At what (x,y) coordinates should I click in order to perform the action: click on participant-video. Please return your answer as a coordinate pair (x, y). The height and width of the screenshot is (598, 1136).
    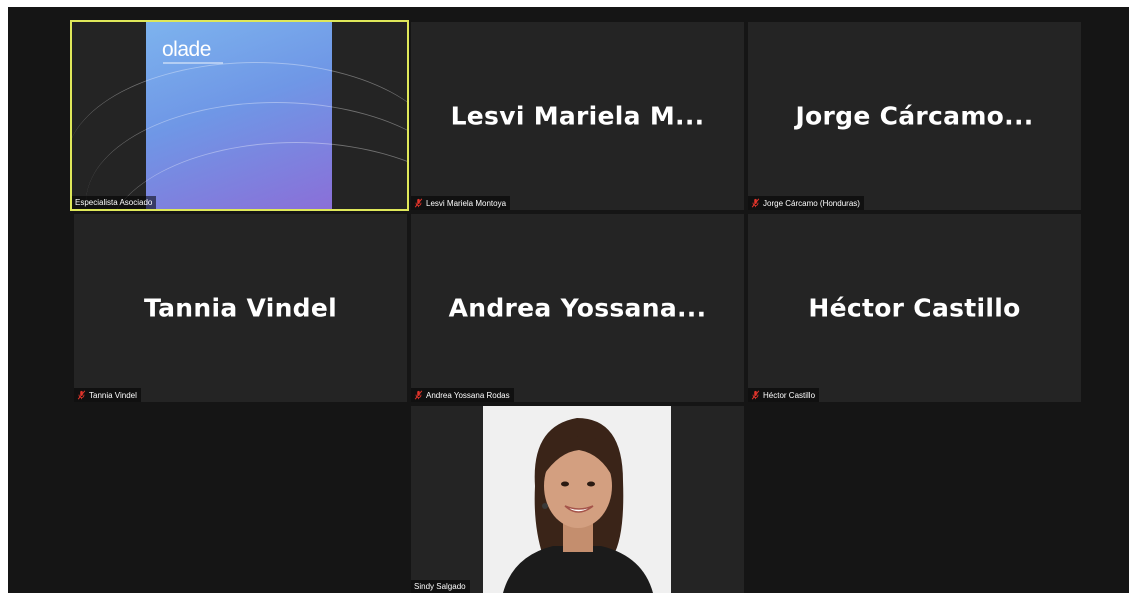
    Looking at the image, I should click on (577, 499).